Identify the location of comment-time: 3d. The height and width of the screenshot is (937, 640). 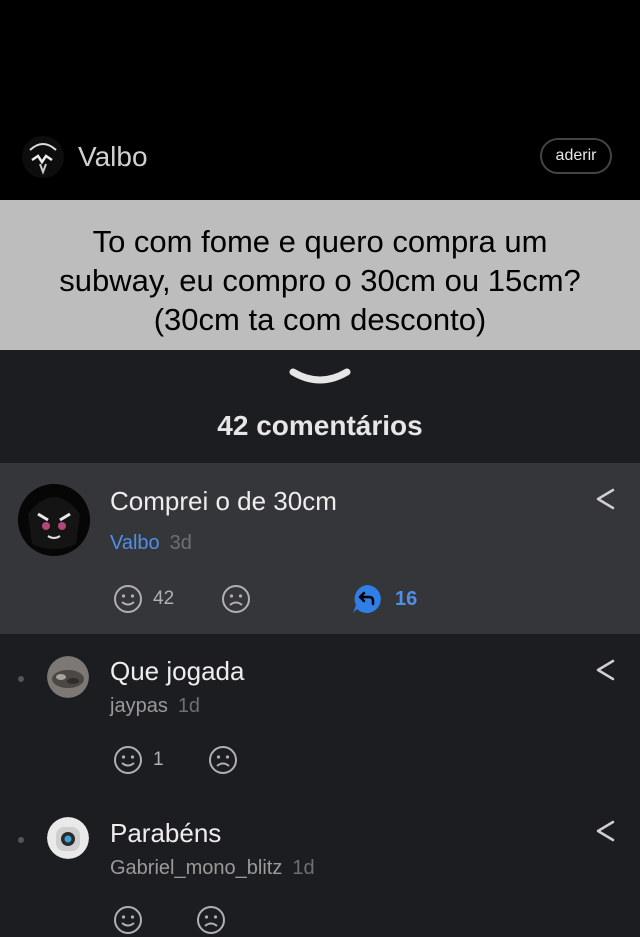
(180, 543).